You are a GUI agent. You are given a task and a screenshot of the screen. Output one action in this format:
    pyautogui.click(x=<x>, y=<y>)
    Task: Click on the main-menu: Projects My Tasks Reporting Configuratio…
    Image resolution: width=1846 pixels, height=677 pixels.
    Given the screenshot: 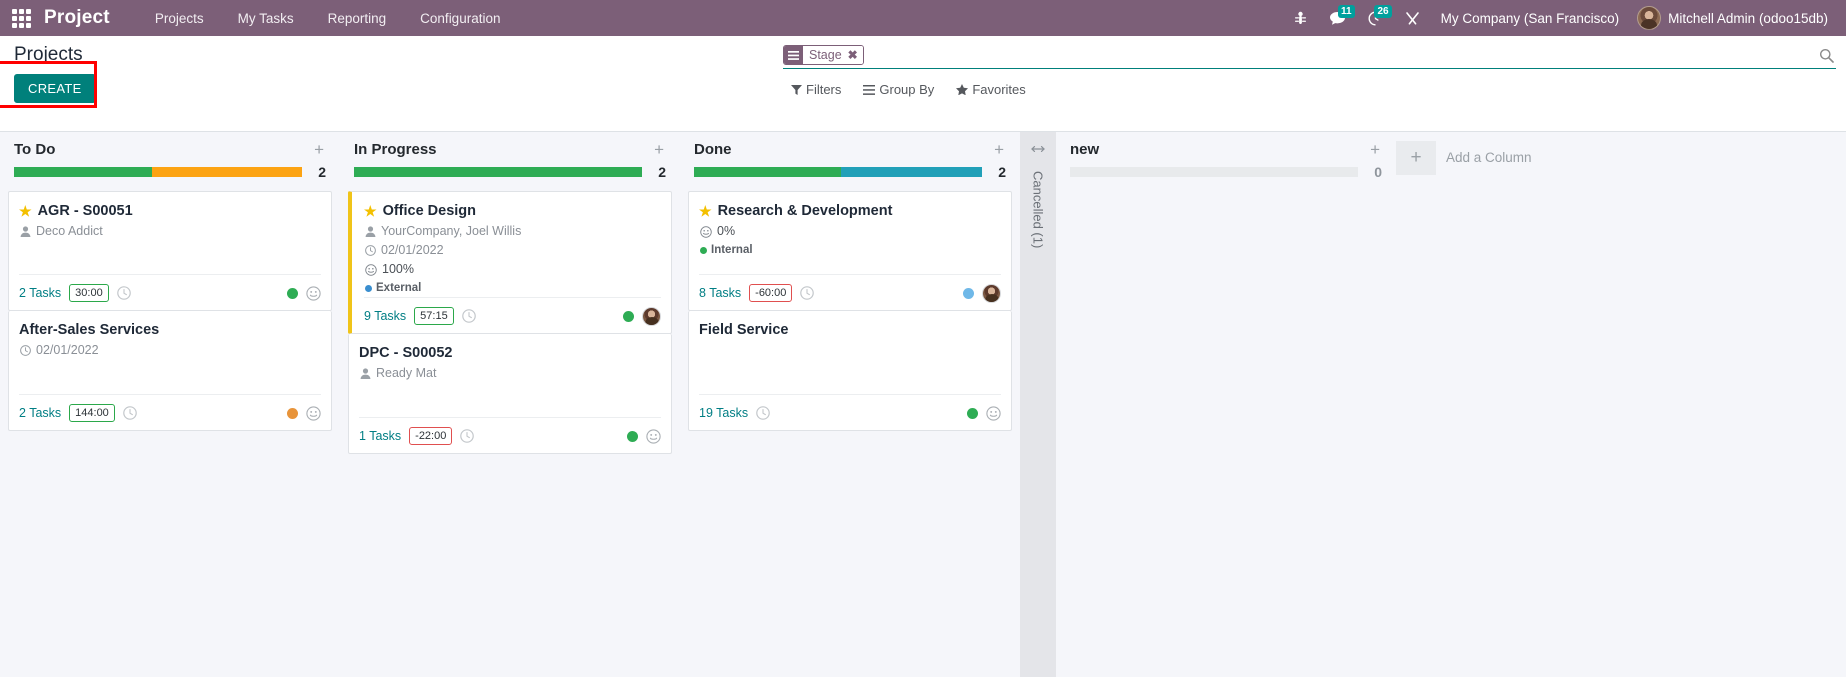 What is the action you would take?
    pyautogui.click(x=328, y=18)
    